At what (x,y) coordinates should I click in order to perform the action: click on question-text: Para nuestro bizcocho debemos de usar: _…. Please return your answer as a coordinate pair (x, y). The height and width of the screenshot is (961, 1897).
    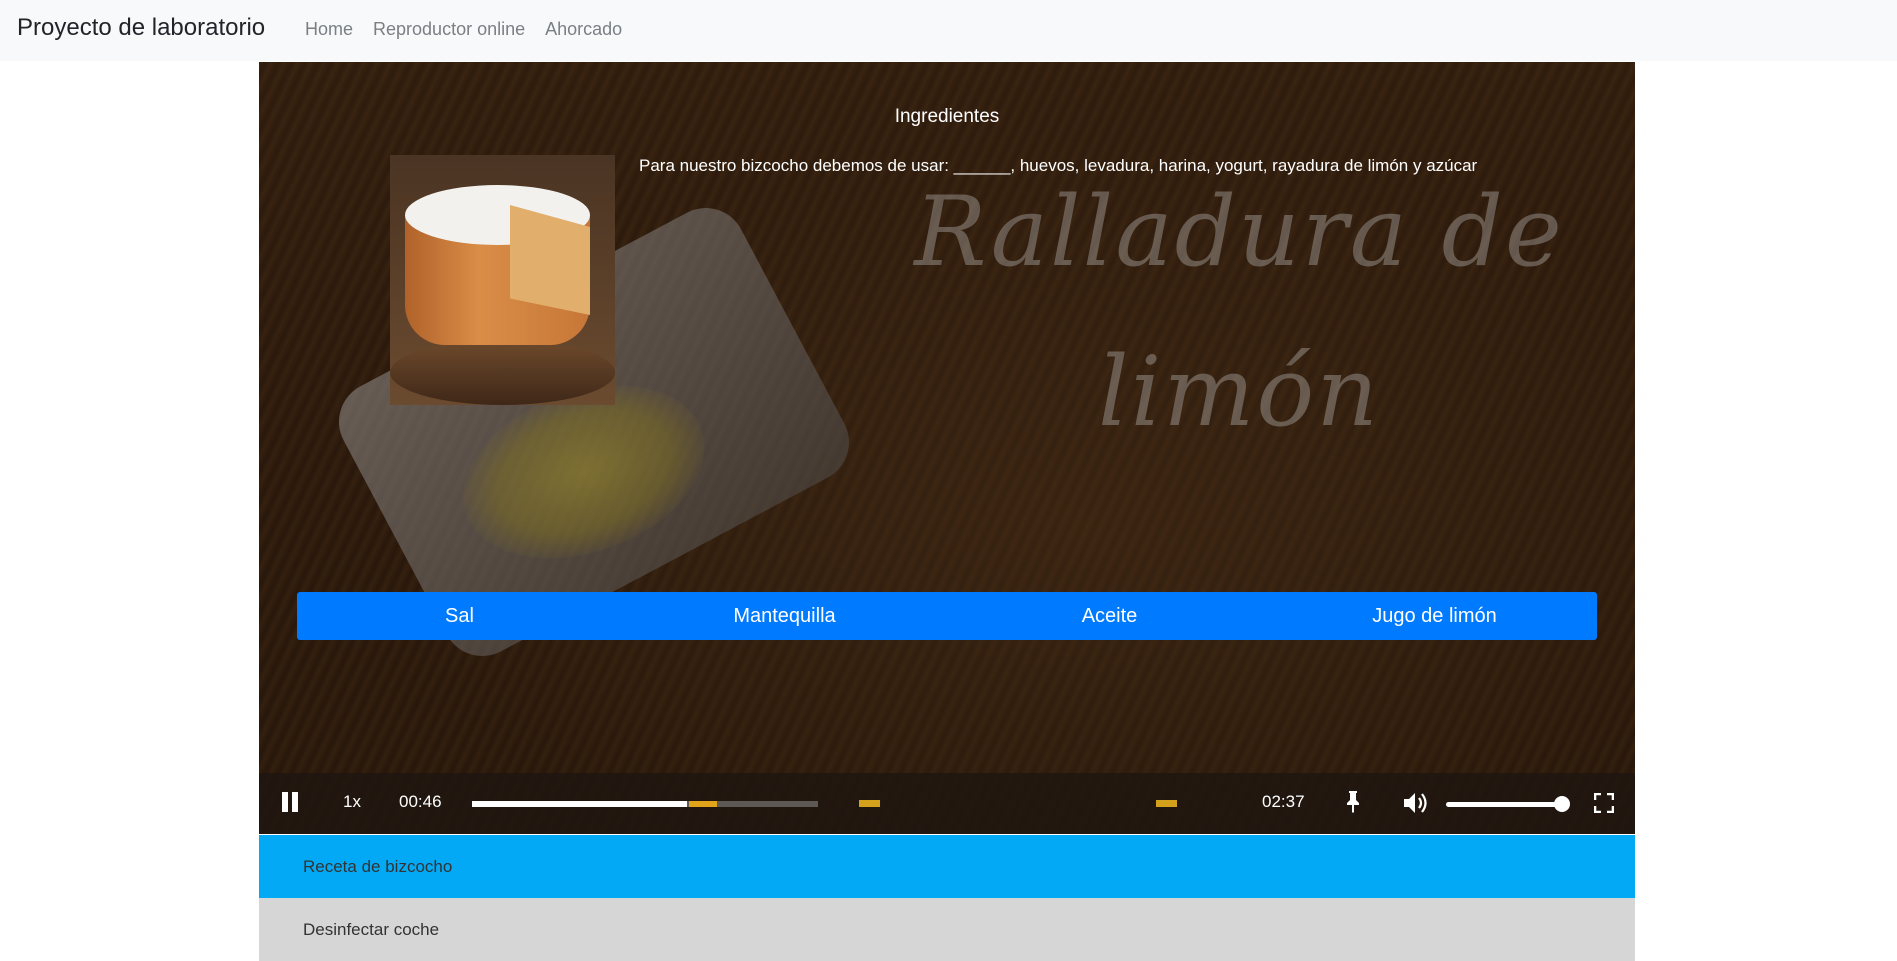
    Looking at the image, I should click on (1058, 165).